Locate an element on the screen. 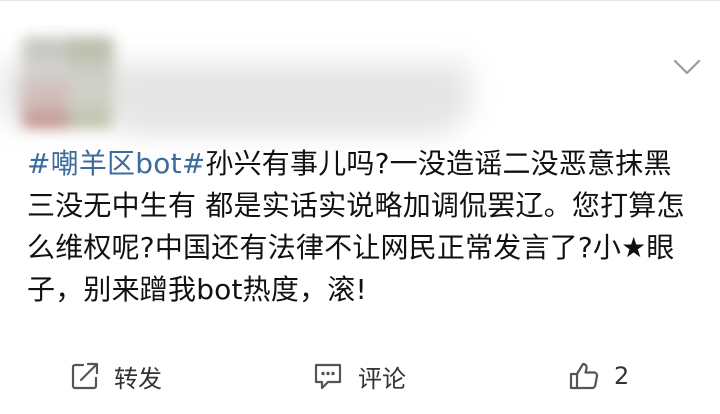 This screenshot has width=720, height=414. topic-link: #嘲羊区bot# is located at coordinates (116, 163).